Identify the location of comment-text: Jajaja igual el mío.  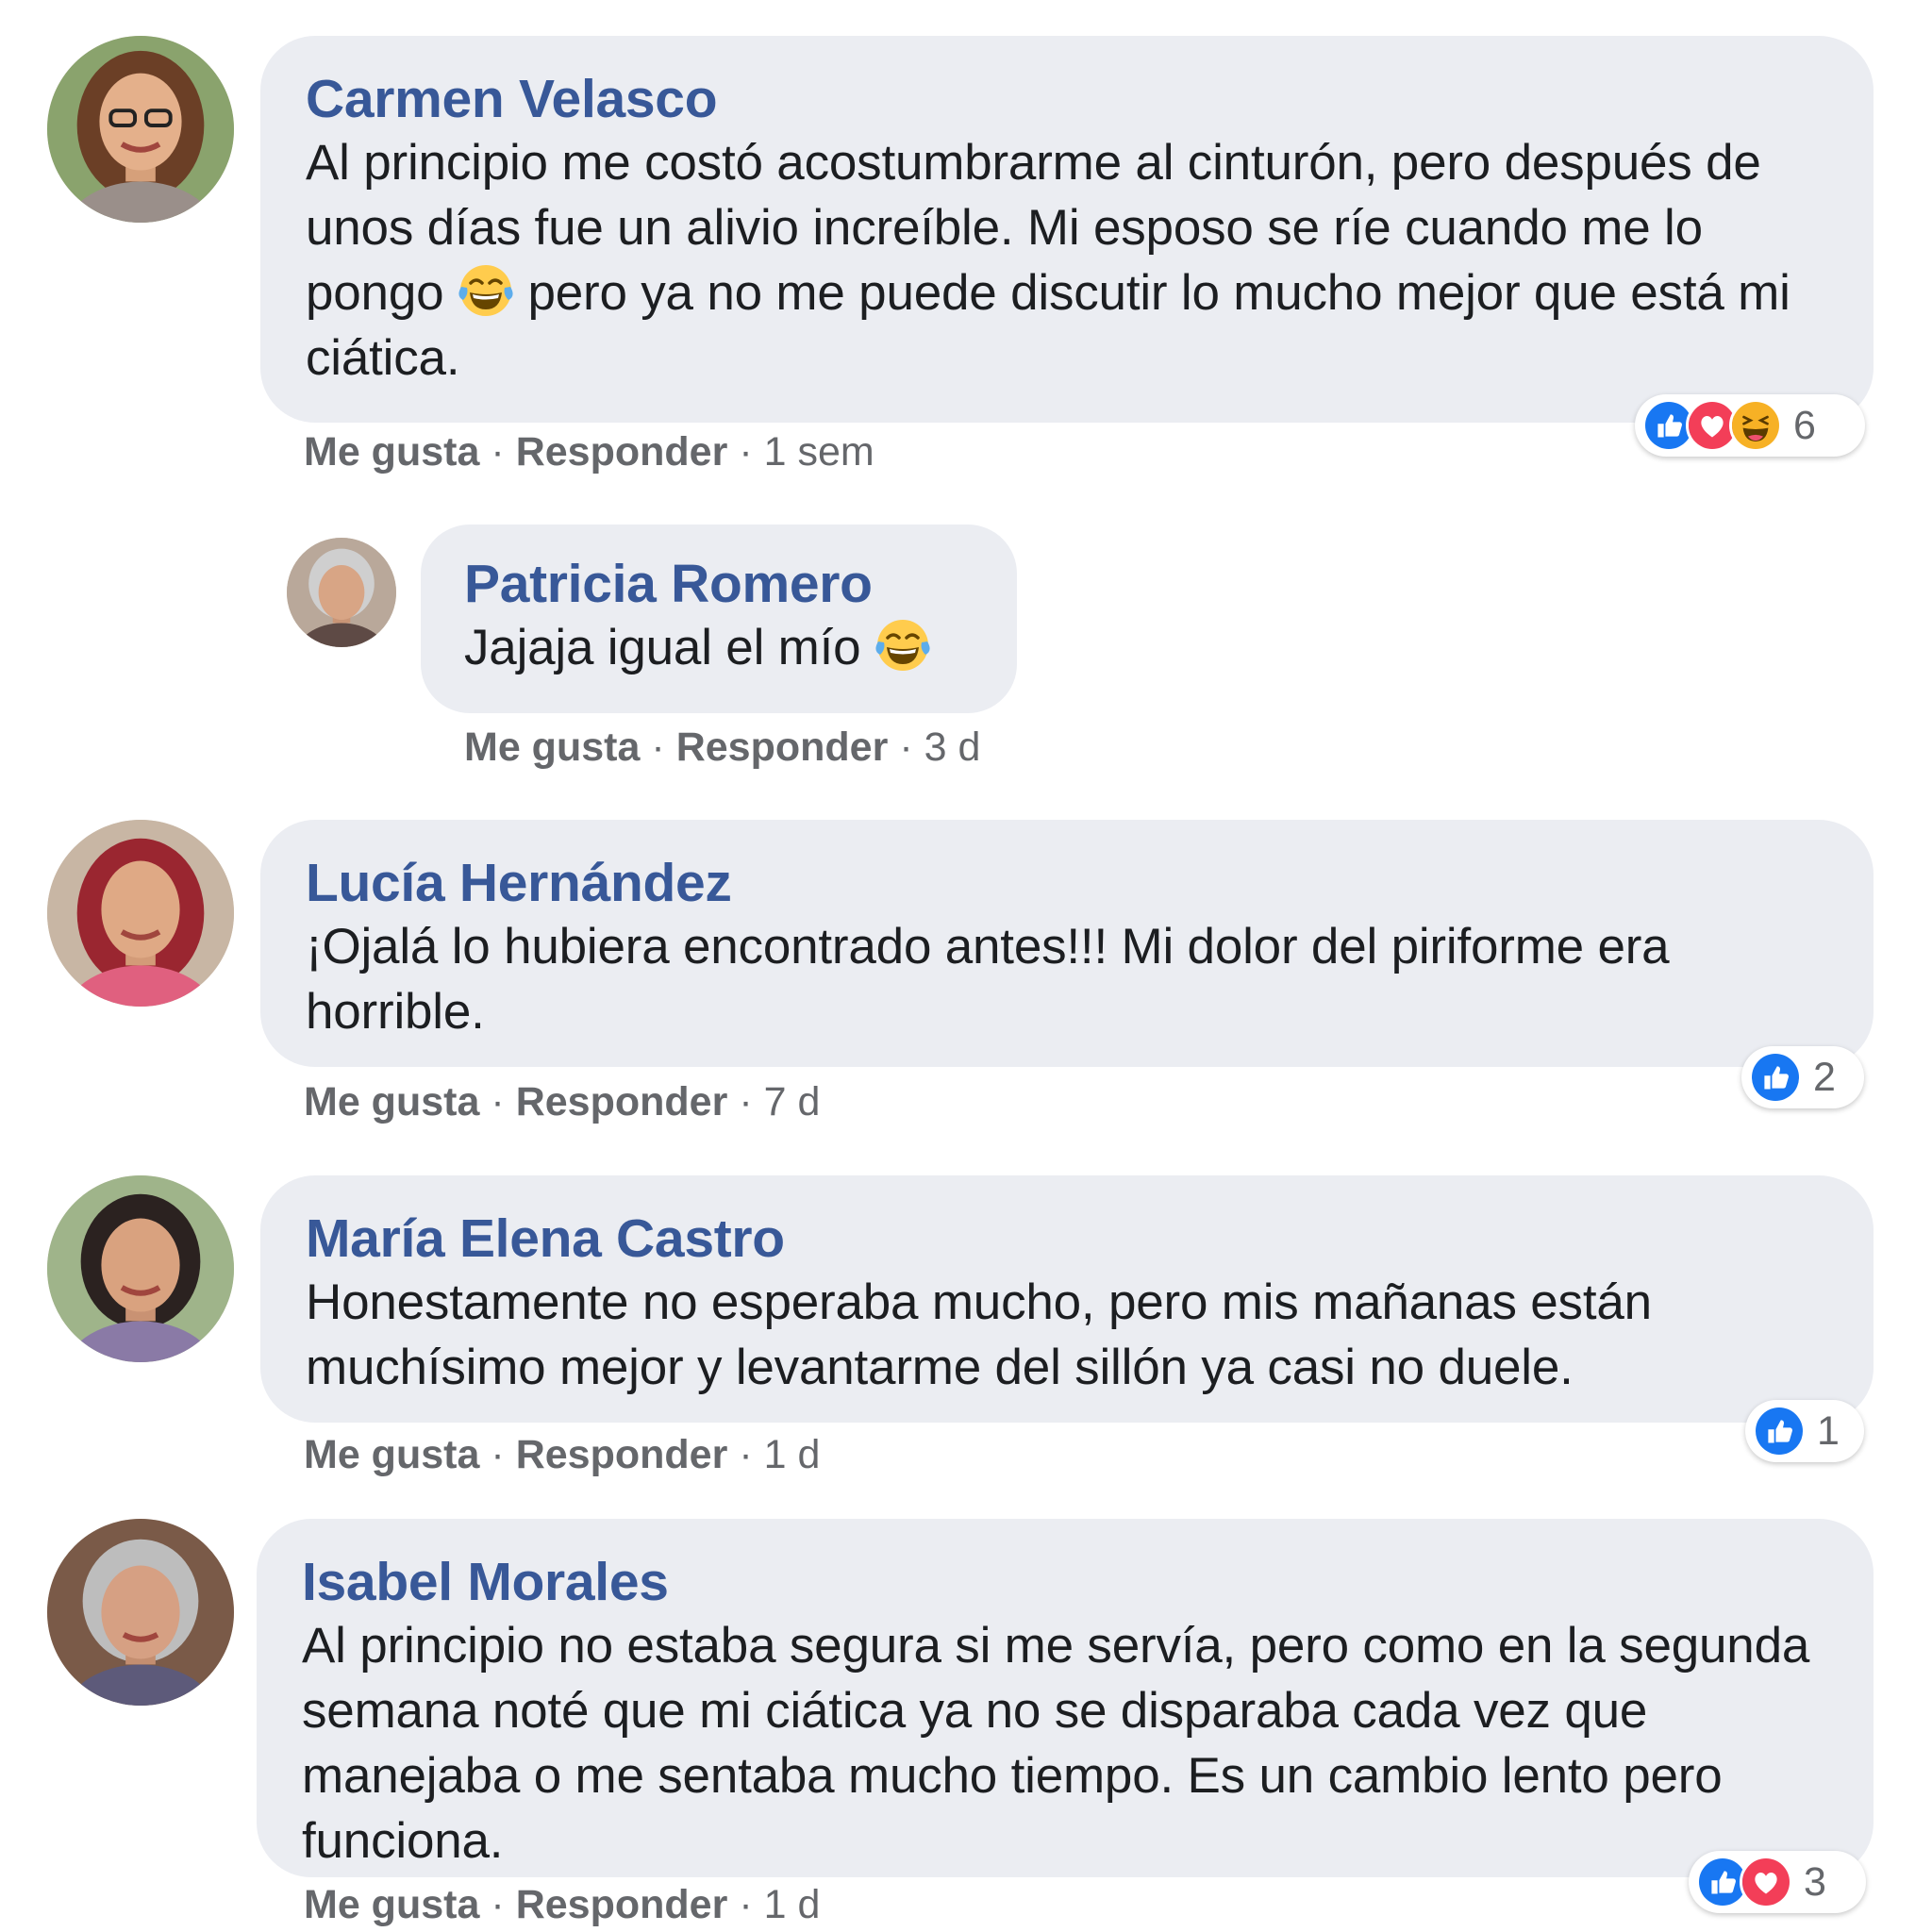
(719, 648).